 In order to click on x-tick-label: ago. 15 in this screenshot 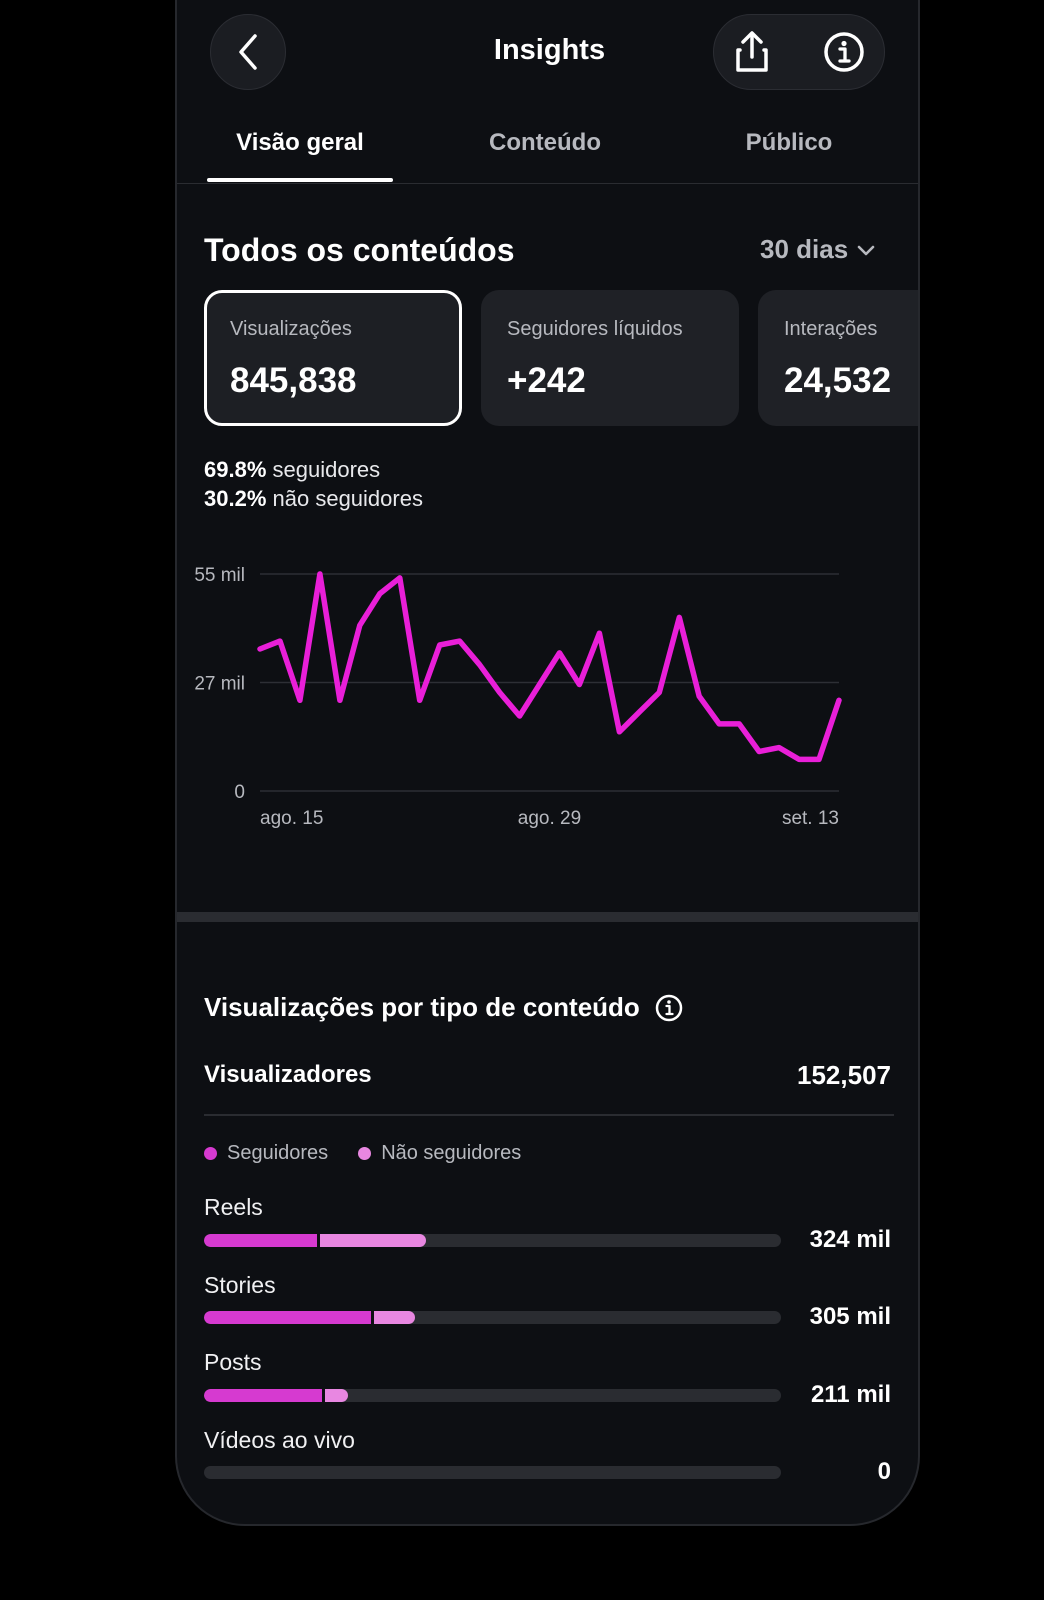, I will do `click(291, 818)`.